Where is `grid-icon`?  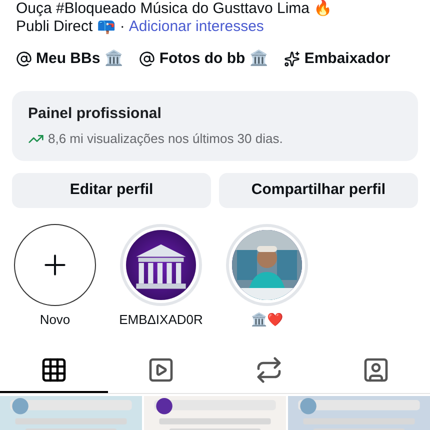
grid-icon is located at coordinates (54, 370).